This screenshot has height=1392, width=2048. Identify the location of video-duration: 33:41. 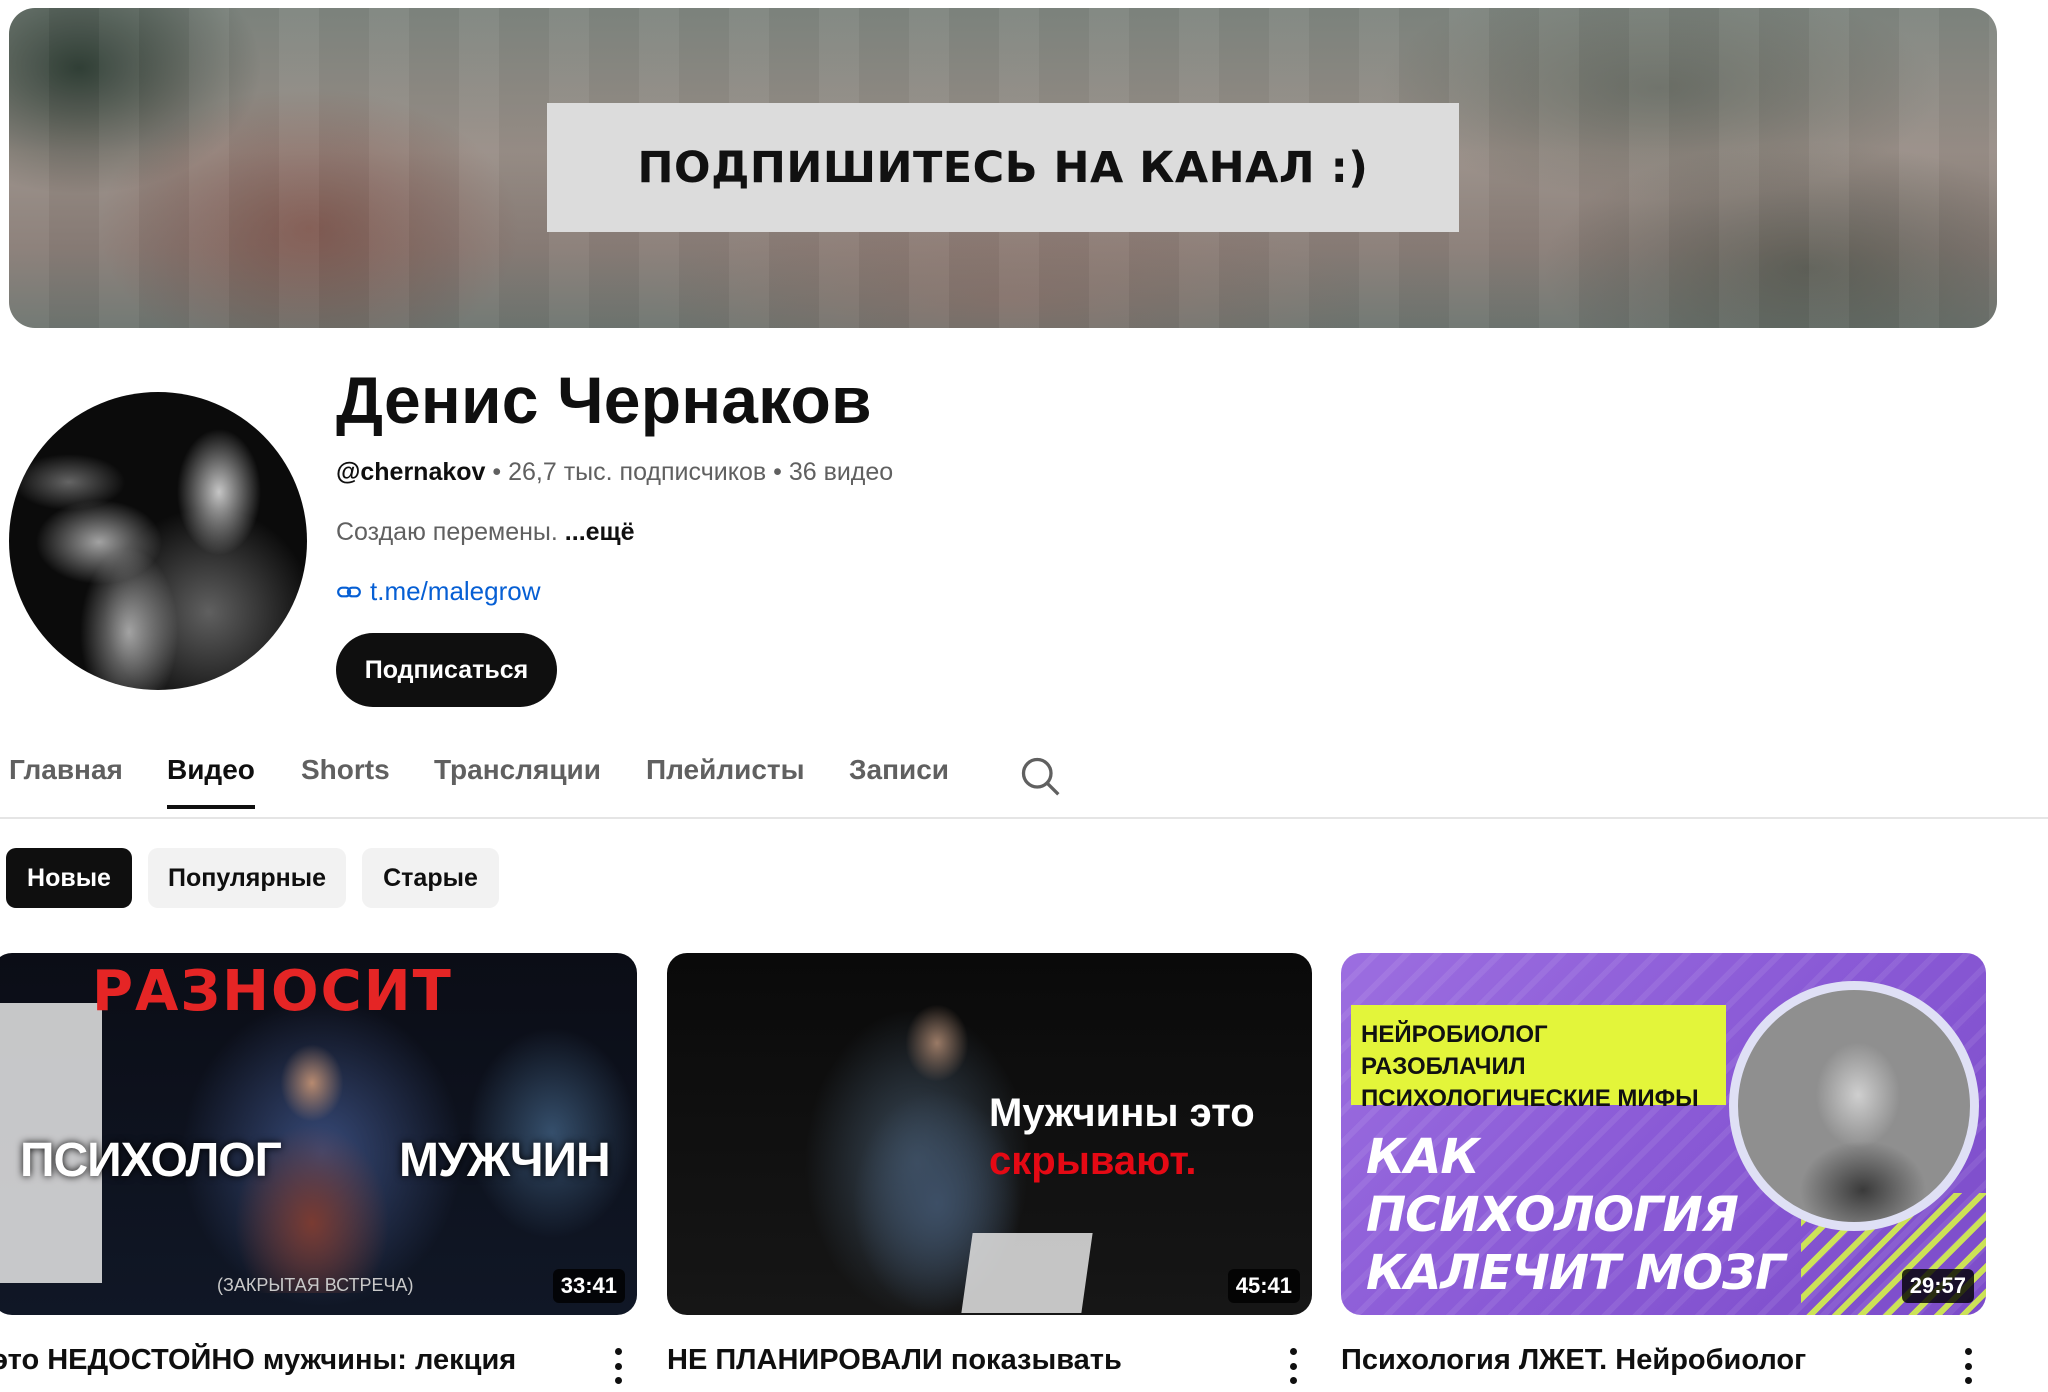
(588, 1286).